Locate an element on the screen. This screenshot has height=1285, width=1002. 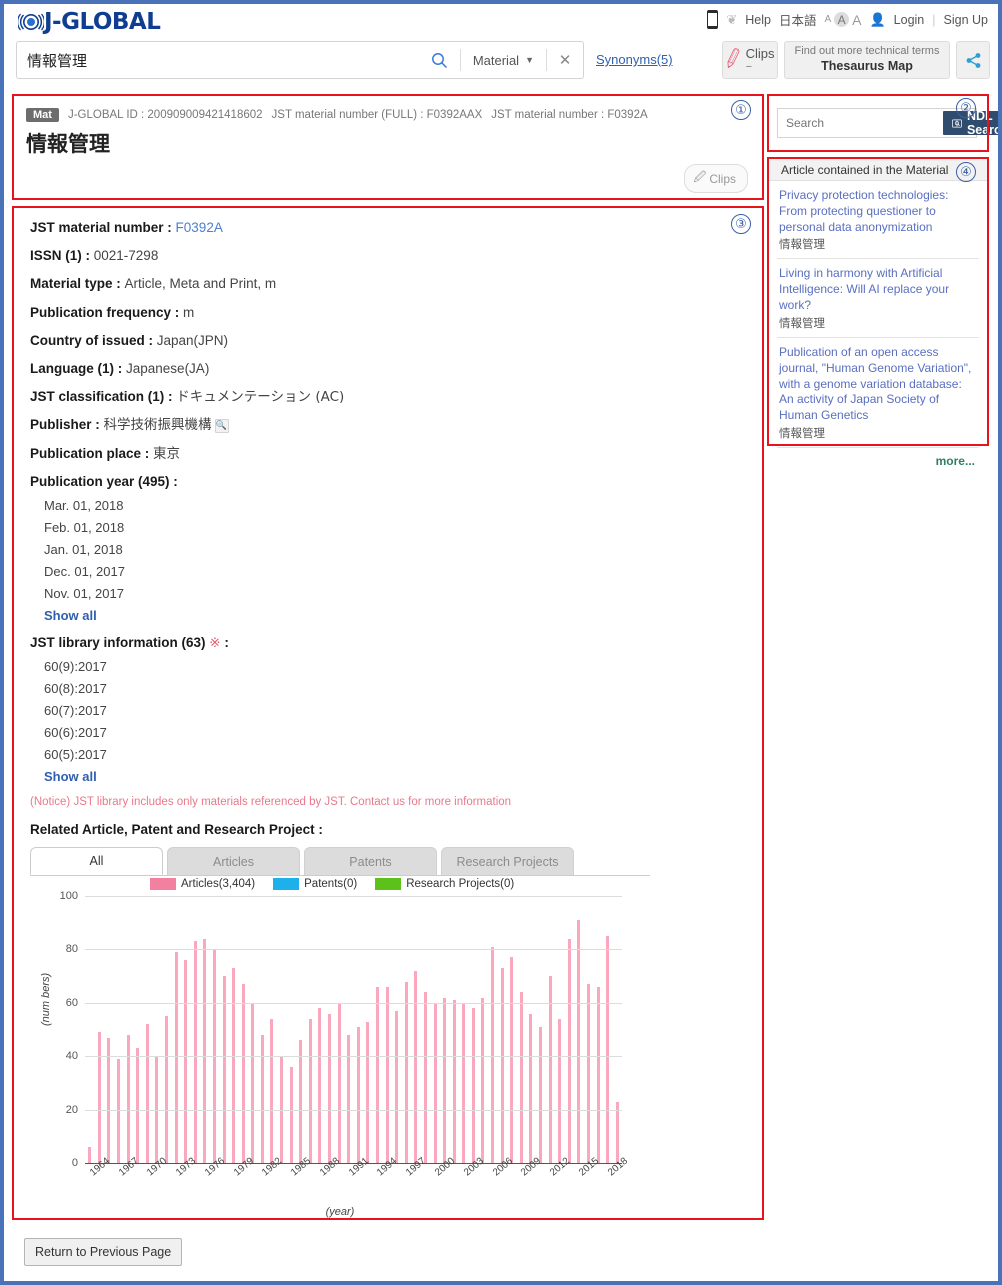
search-submit-button is located at coordinates (440, 60).